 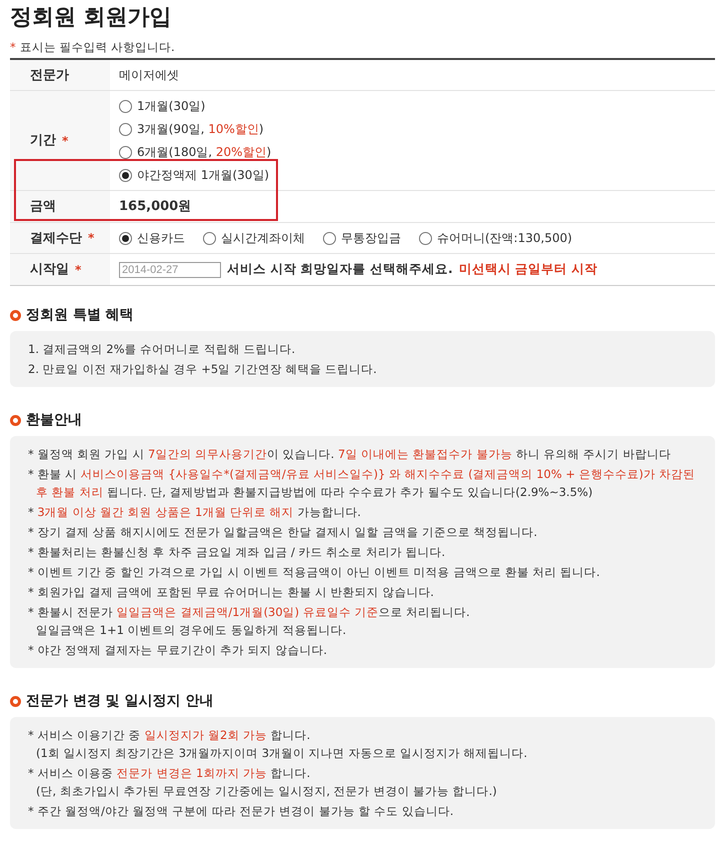 What do you see at coordinates (362, 484) in the screenshot?
I see `info-text: * 환불 시 서비스이용금액 {사용일수*(결제금액/유료 서비스일수)} 와 해지수수료 (결제금액의 10% + 은행수수료)가 차감된 후 환불 처리 됩니다. 단, 결제방법과 환불지급방법에 따라 수수료가 추가 될수도 있습니다(2.9%~3.5%)` at bounding box center [362, 484].